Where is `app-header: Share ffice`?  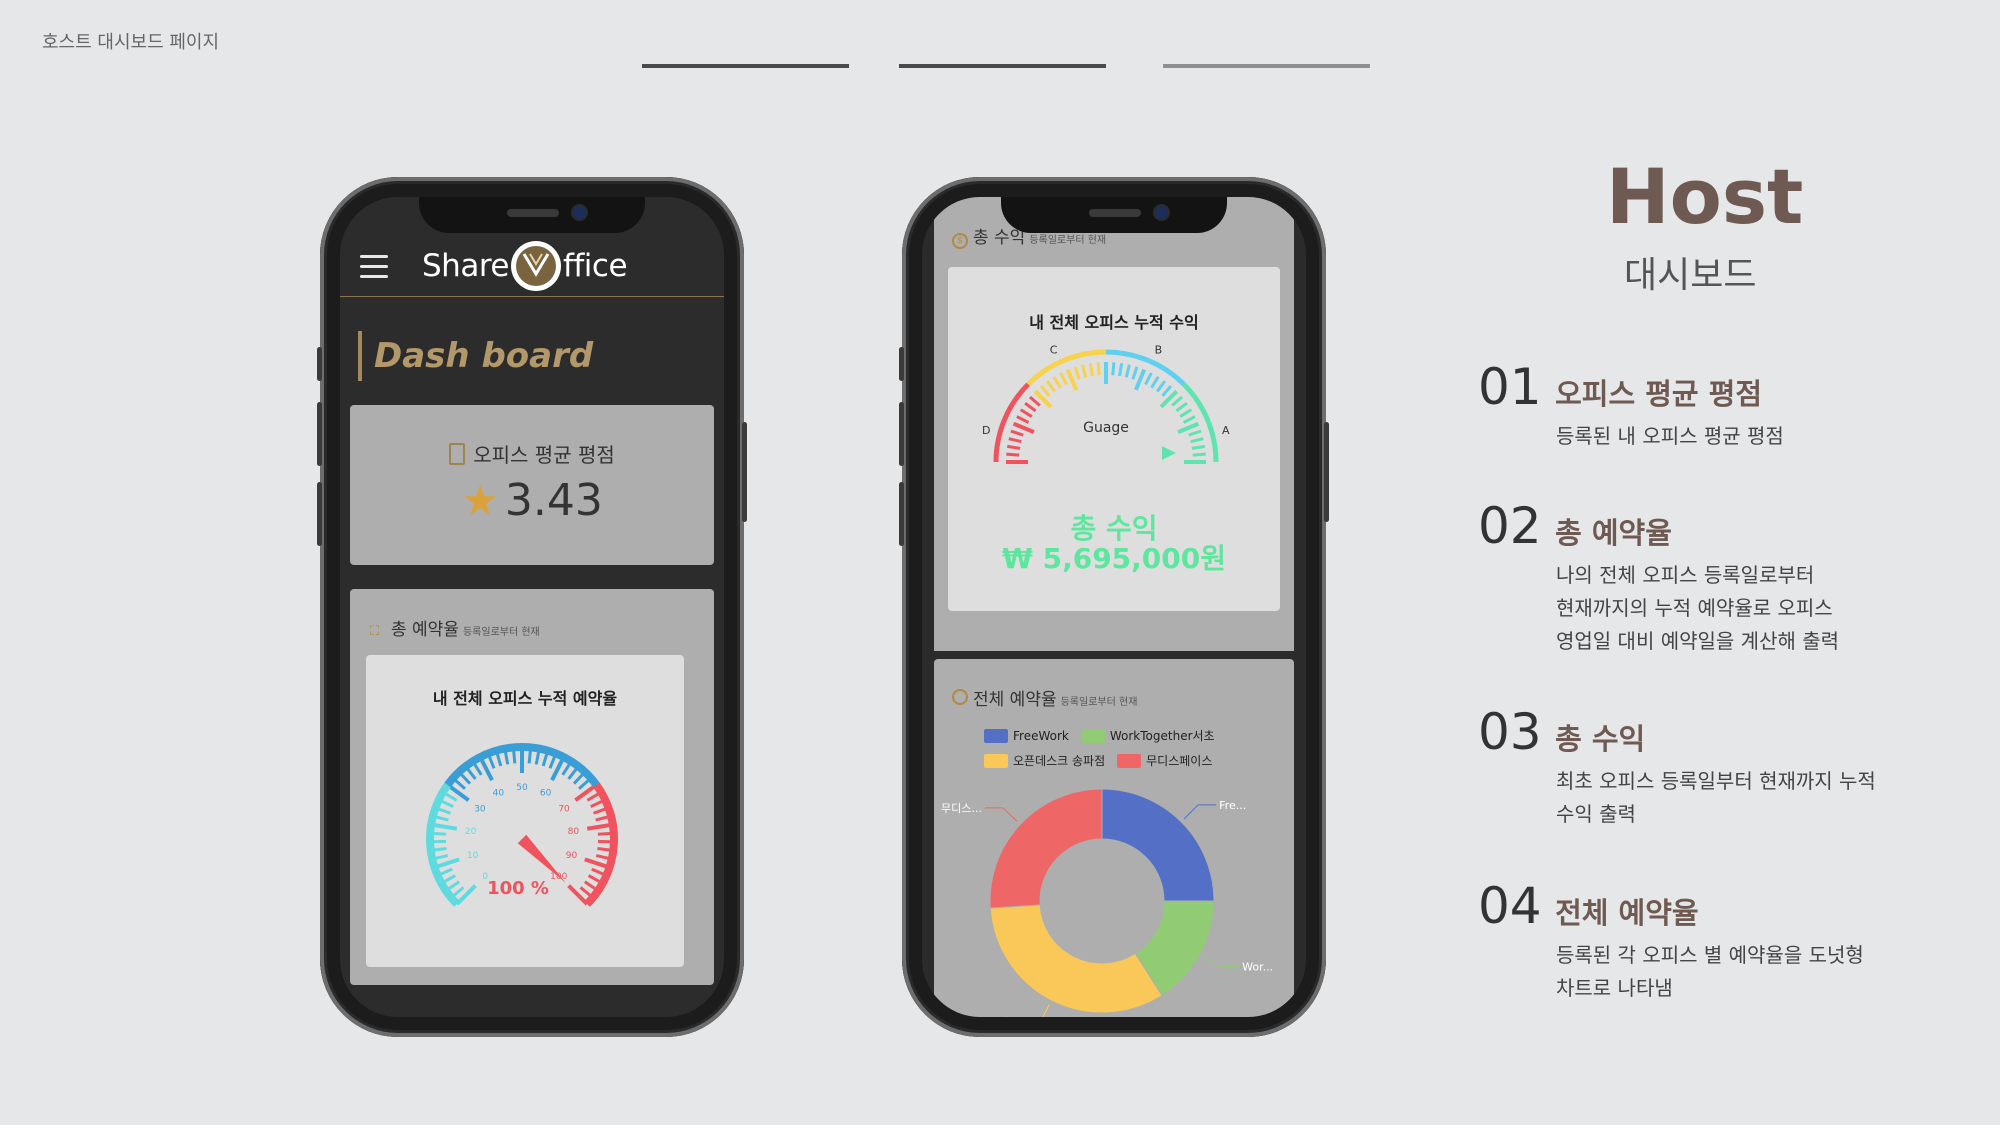
app-header: Share ffice is located at coordinates (532, 265).